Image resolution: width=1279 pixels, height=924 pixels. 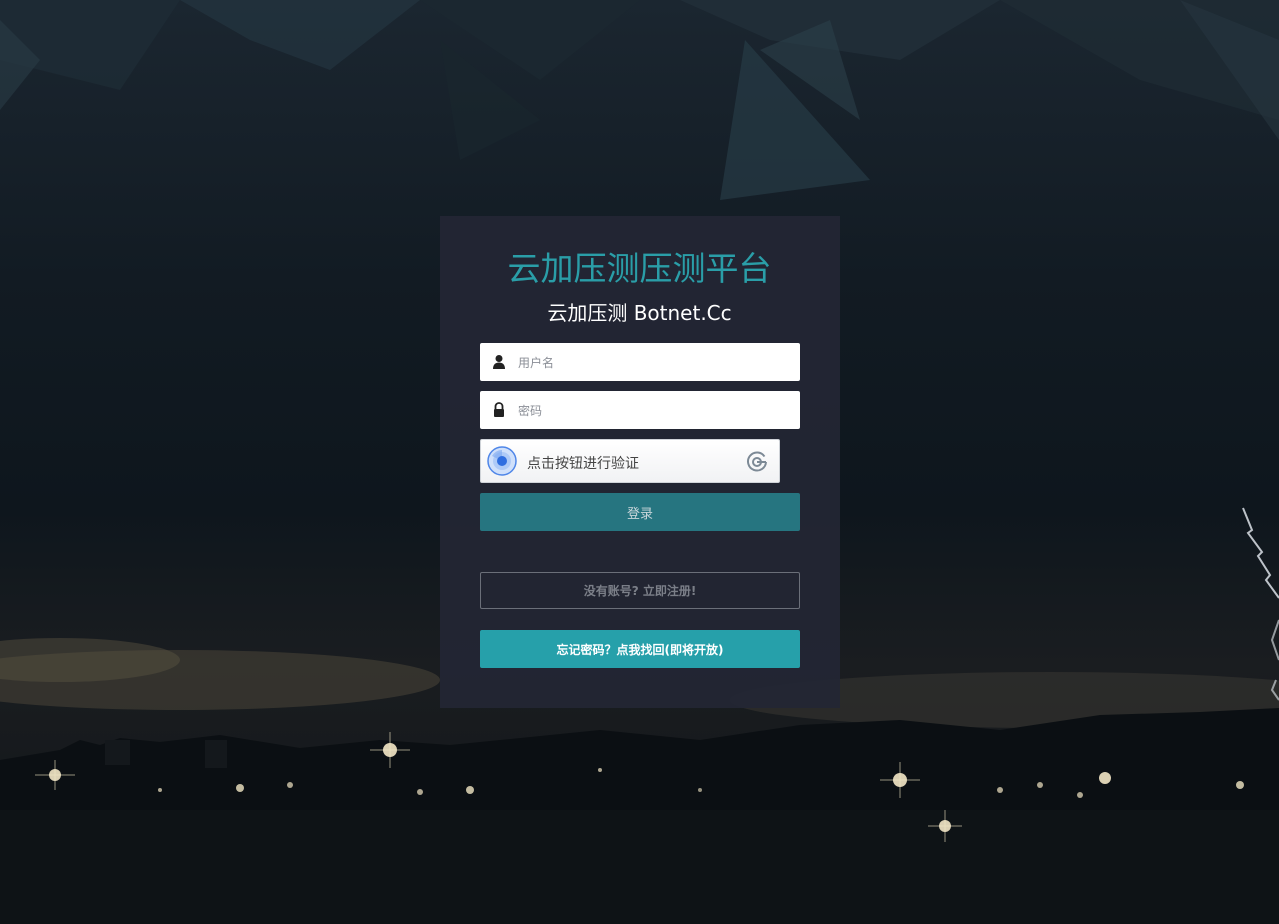 I want to click on lock-icon, so click(x=499, y=409).